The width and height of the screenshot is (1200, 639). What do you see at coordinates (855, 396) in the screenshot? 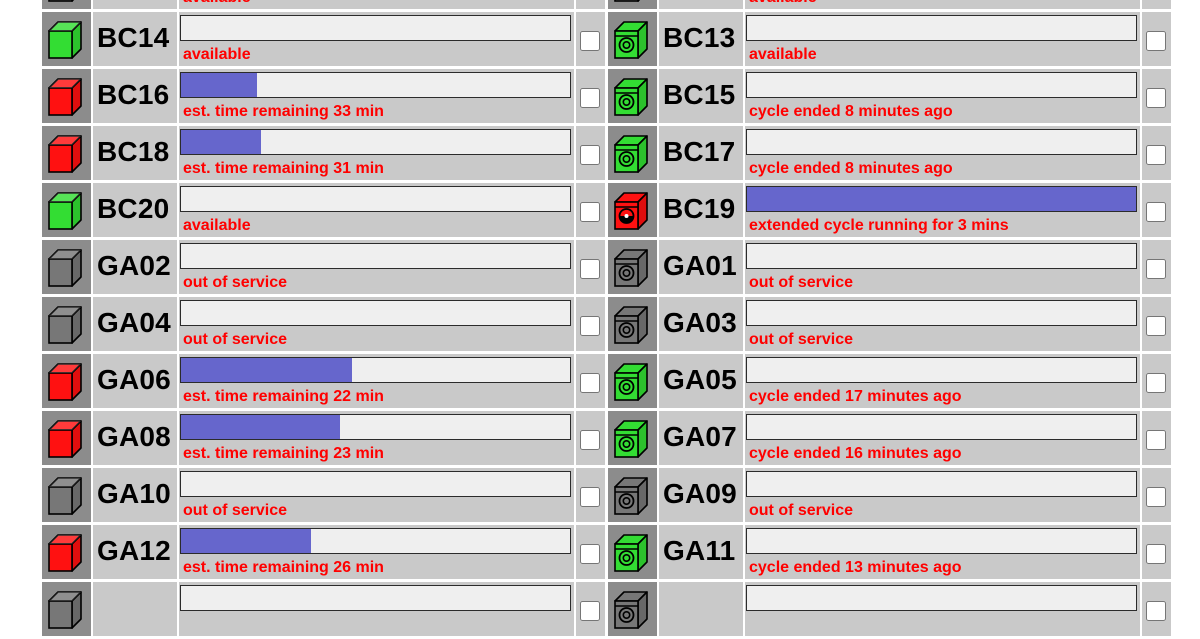
I see `status-text: cycle ended 17 minutes ago` at bounding box center [855, 396].